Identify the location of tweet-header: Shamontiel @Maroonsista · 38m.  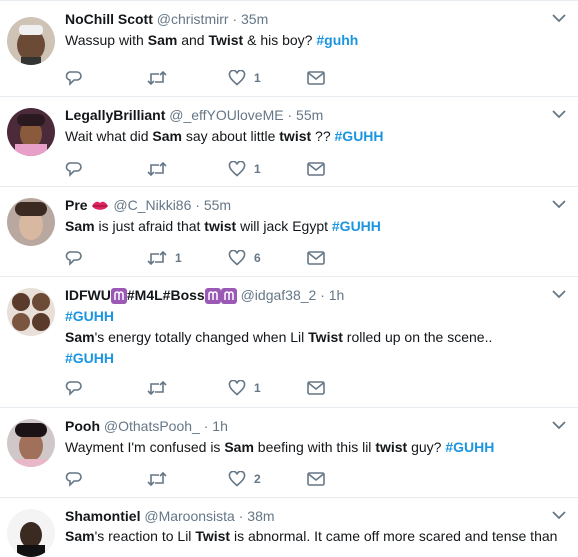
(170, 516).